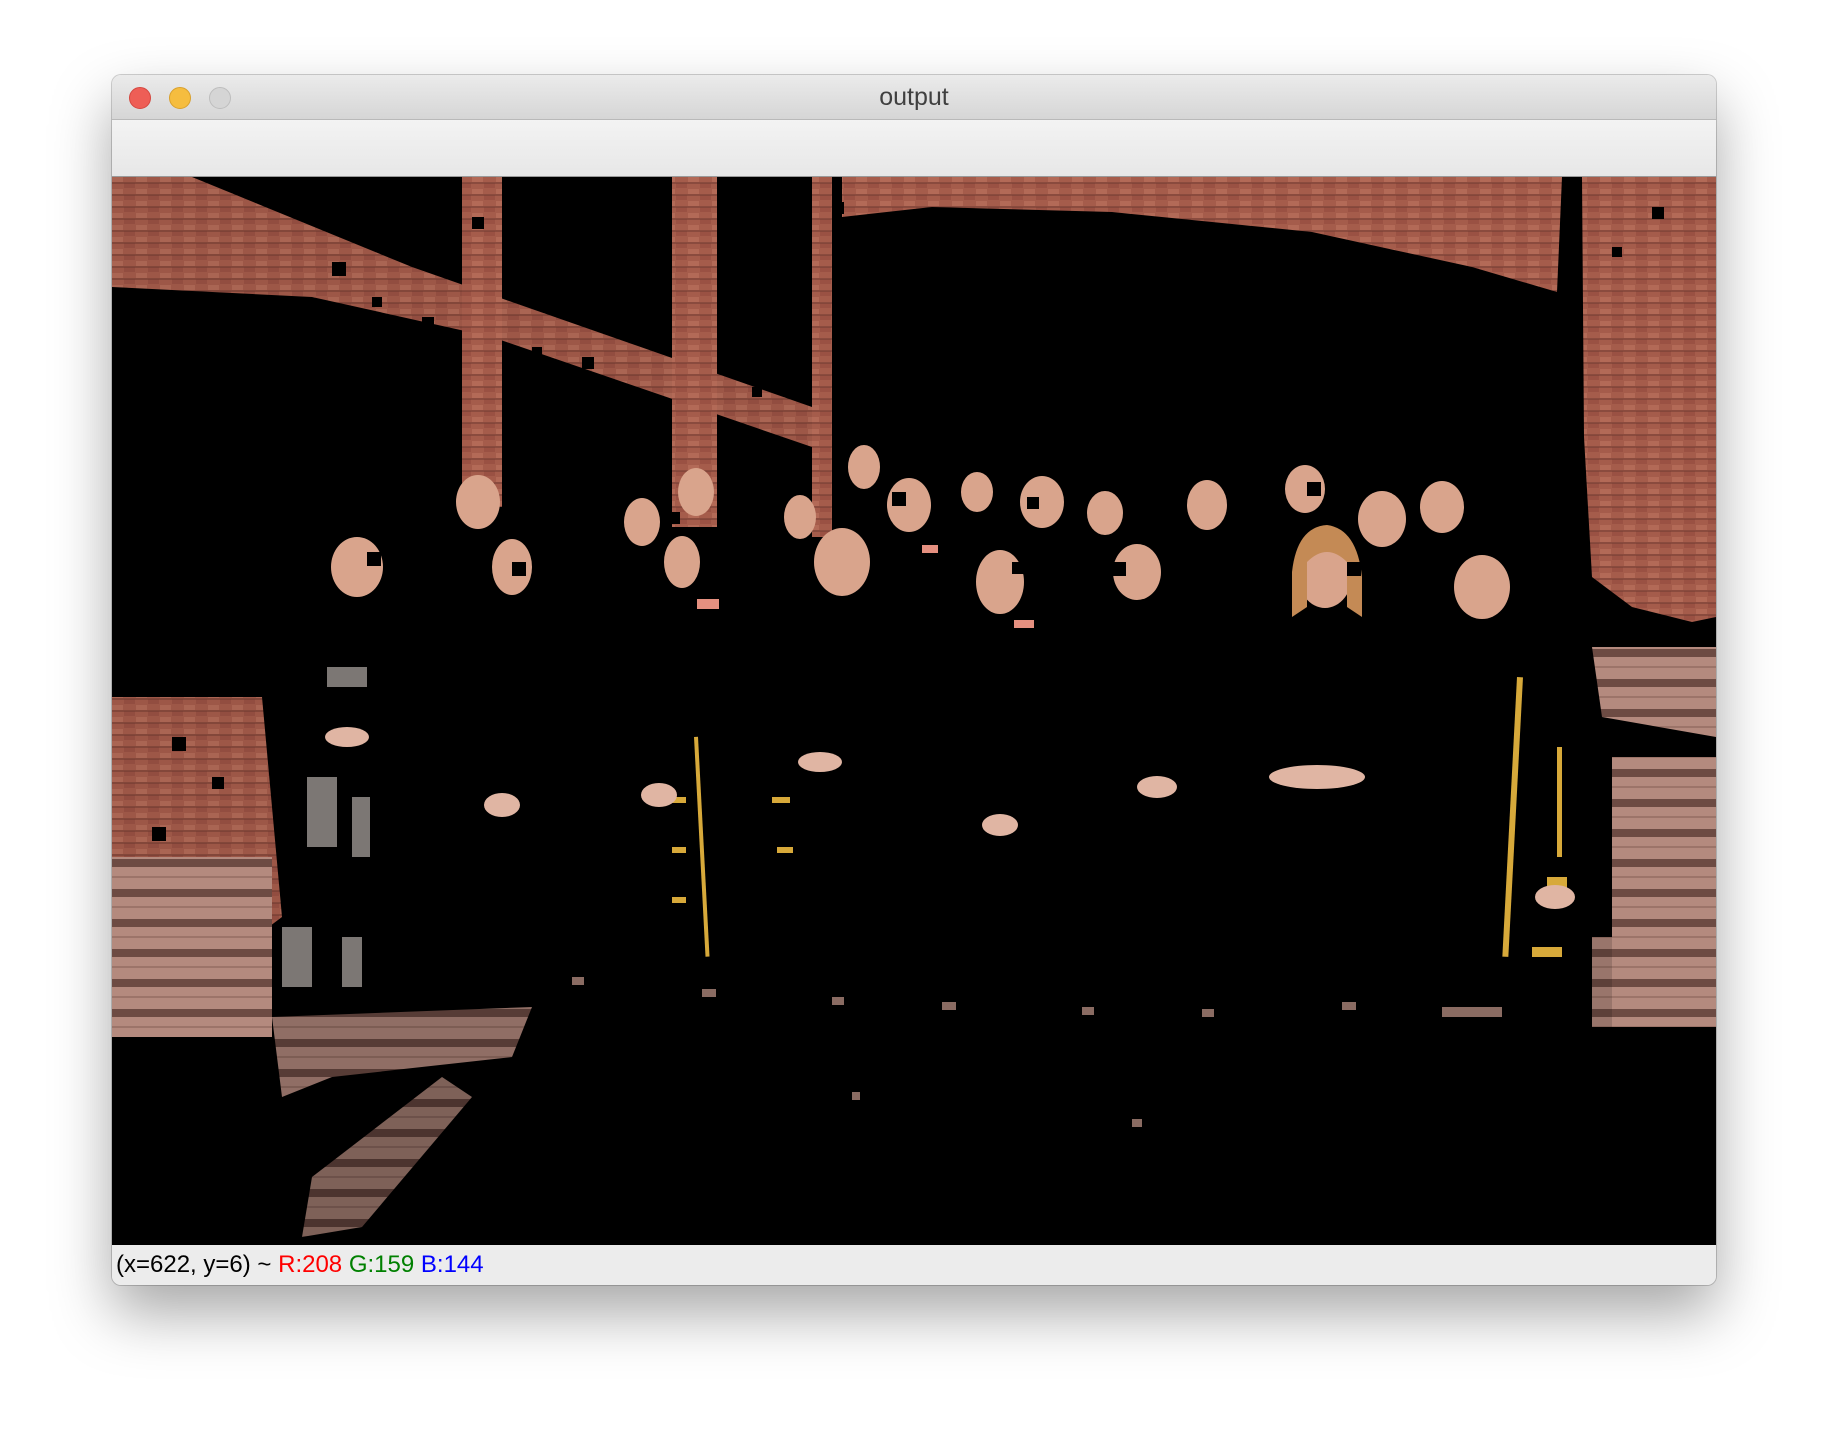  What do you see at coordinates (1037, 1052) in the screenshot?
I see `ground-fragments` at bounding box center [1037, 1052].